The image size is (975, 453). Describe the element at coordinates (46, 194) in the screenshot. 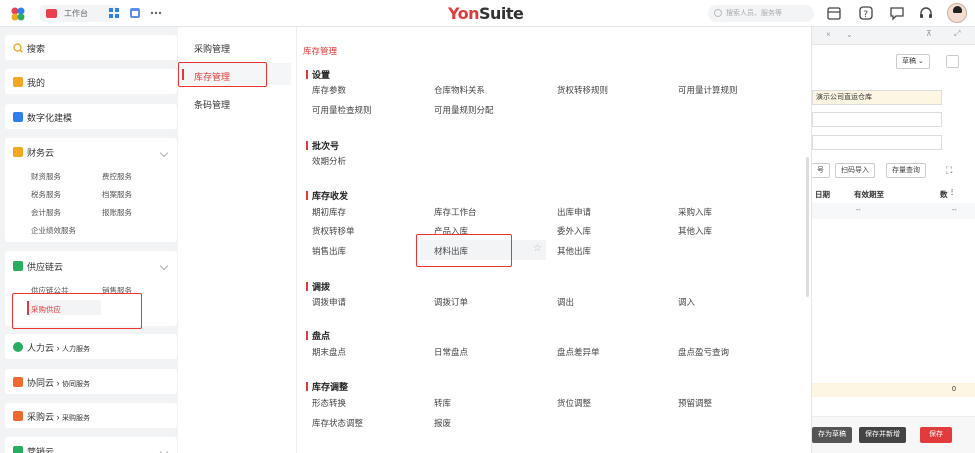

I see `sidebar-sub-item: 税务服务` at that location.